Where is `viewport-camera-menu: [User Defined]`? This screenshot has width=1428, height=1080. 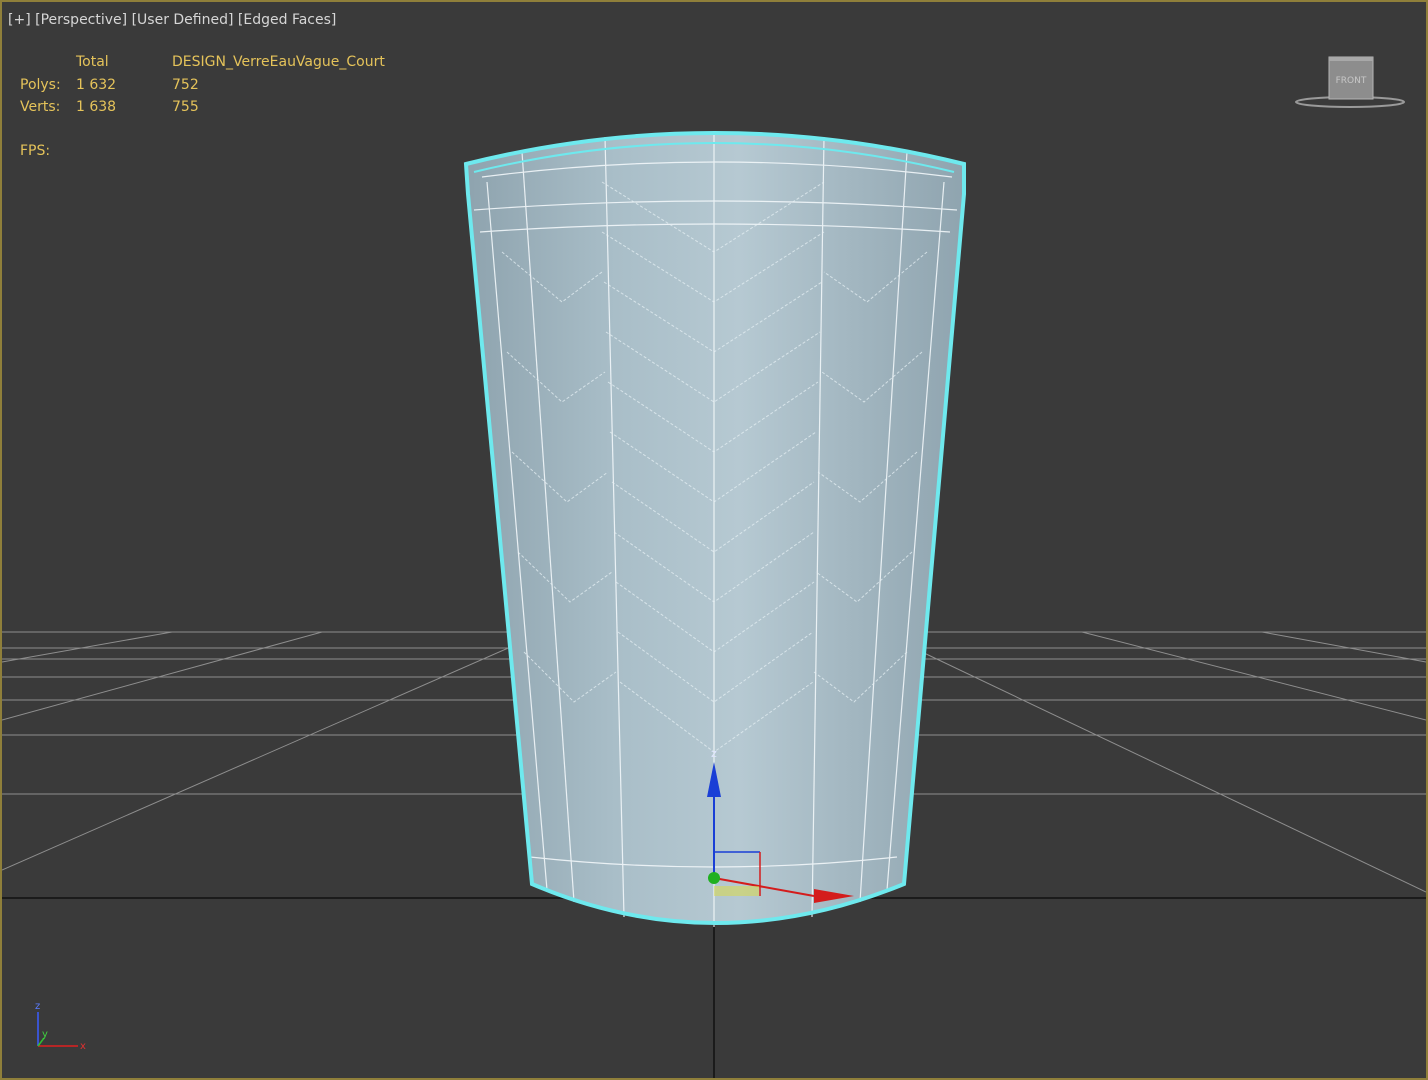 viewport-camera-menu: [User Defined] is located at coordinates (183, 20).